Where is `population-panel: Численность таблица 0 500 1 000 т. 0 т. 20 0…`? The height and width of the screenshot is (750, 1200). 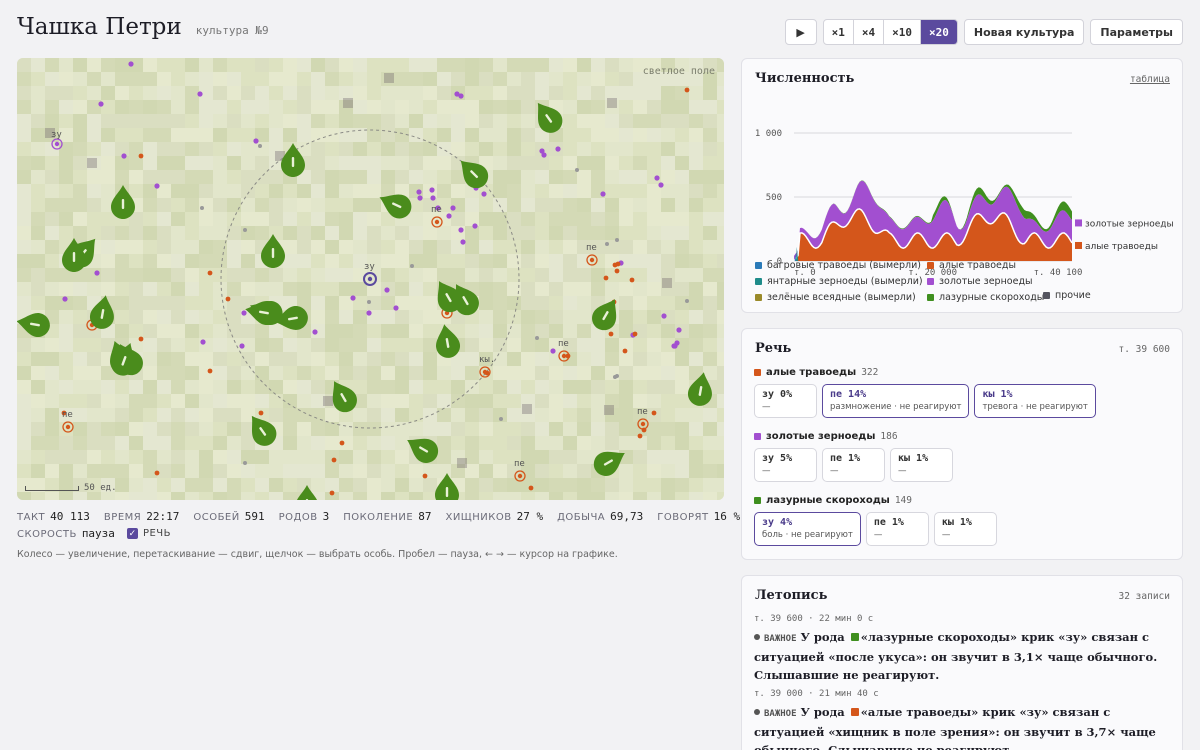
population-panel: Численность таблица 0 500 1 000 т. 0 т. 20 0… is located at coordinates (962, 185).